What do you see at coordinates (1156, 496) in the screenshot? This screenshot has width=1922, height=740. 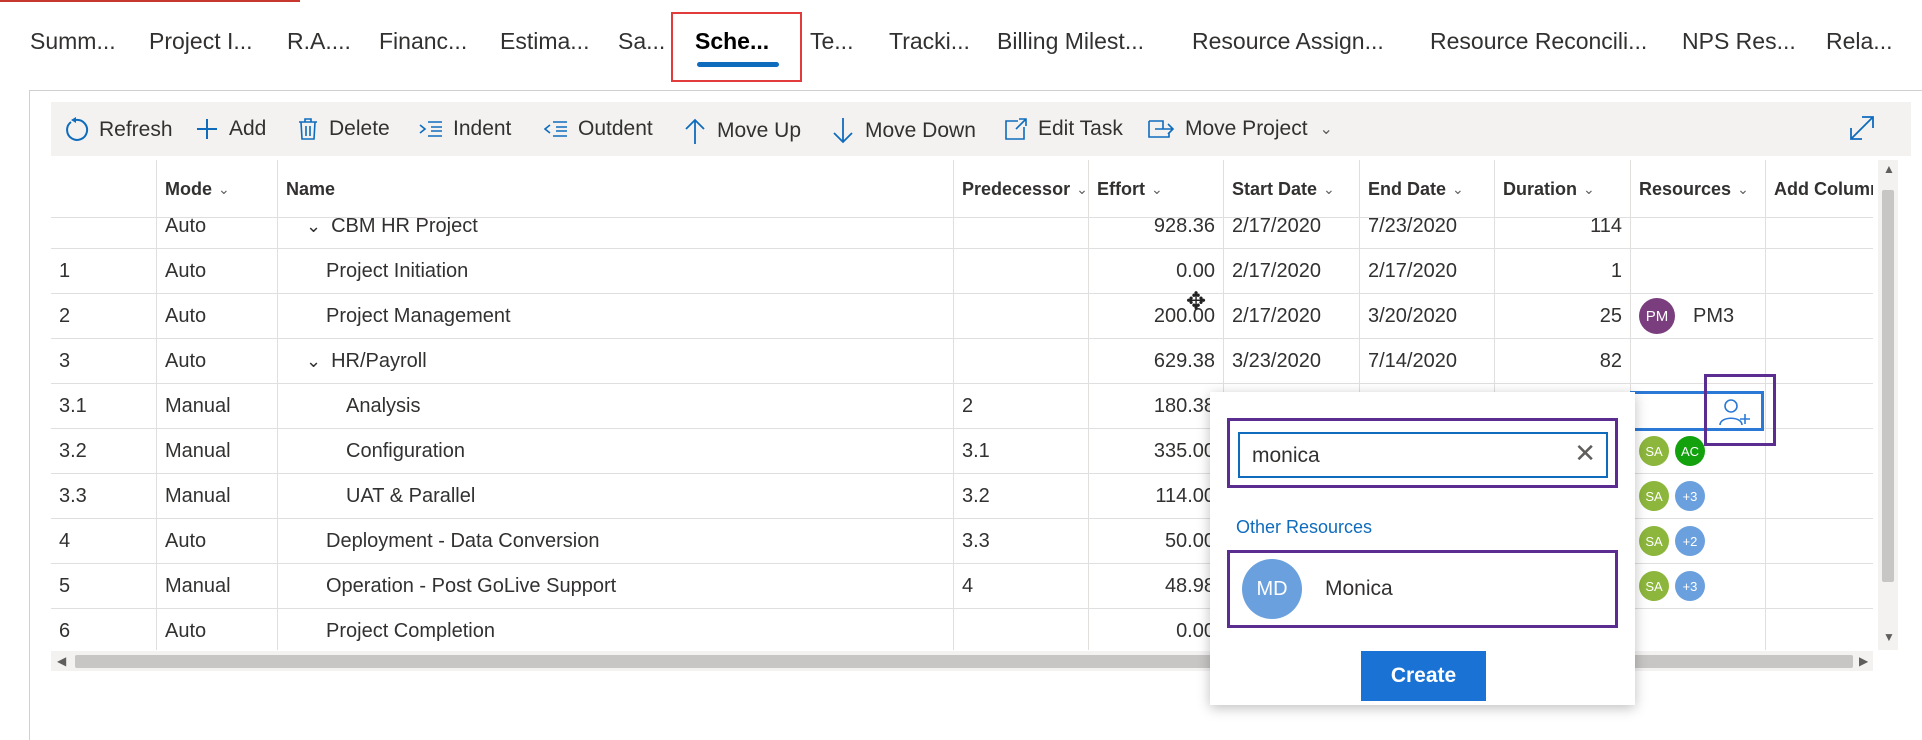 I see `effort-cell: 114.00` at bounding box center [1156, 496].